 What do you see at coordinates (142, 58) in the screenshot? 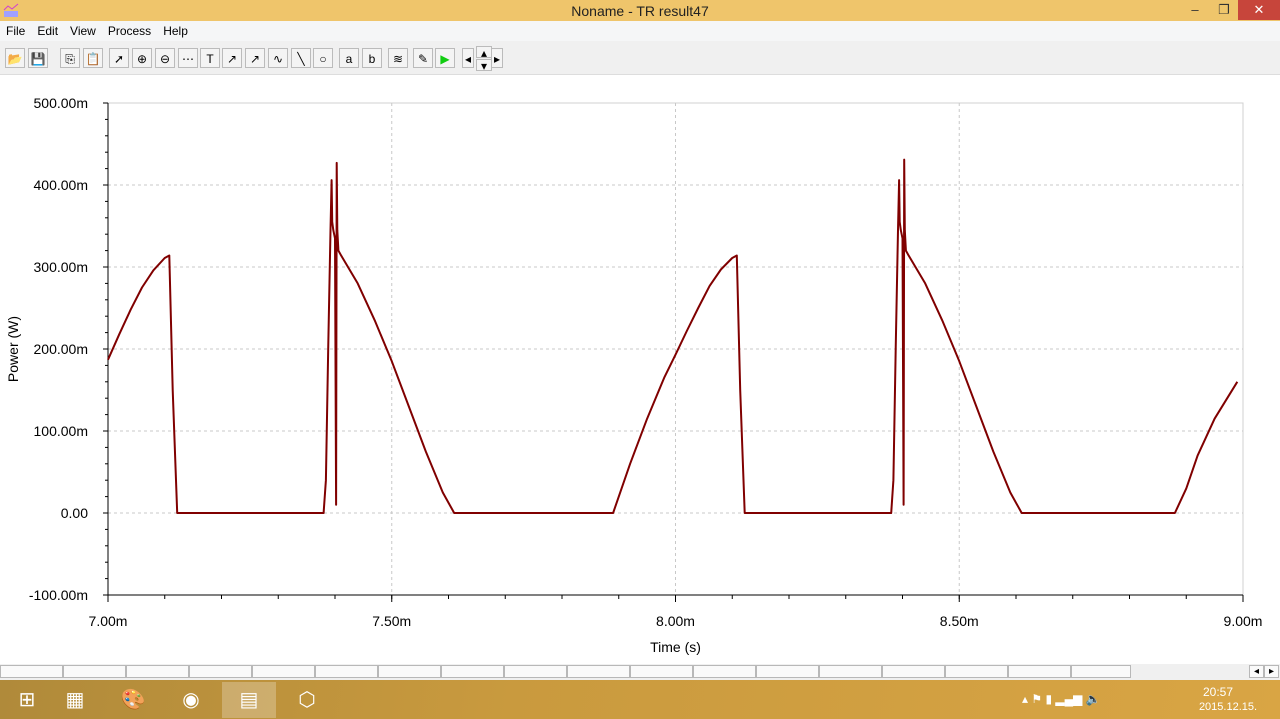
I see `zoom-in-icon: ⊕` at bounding box center [142, 58].